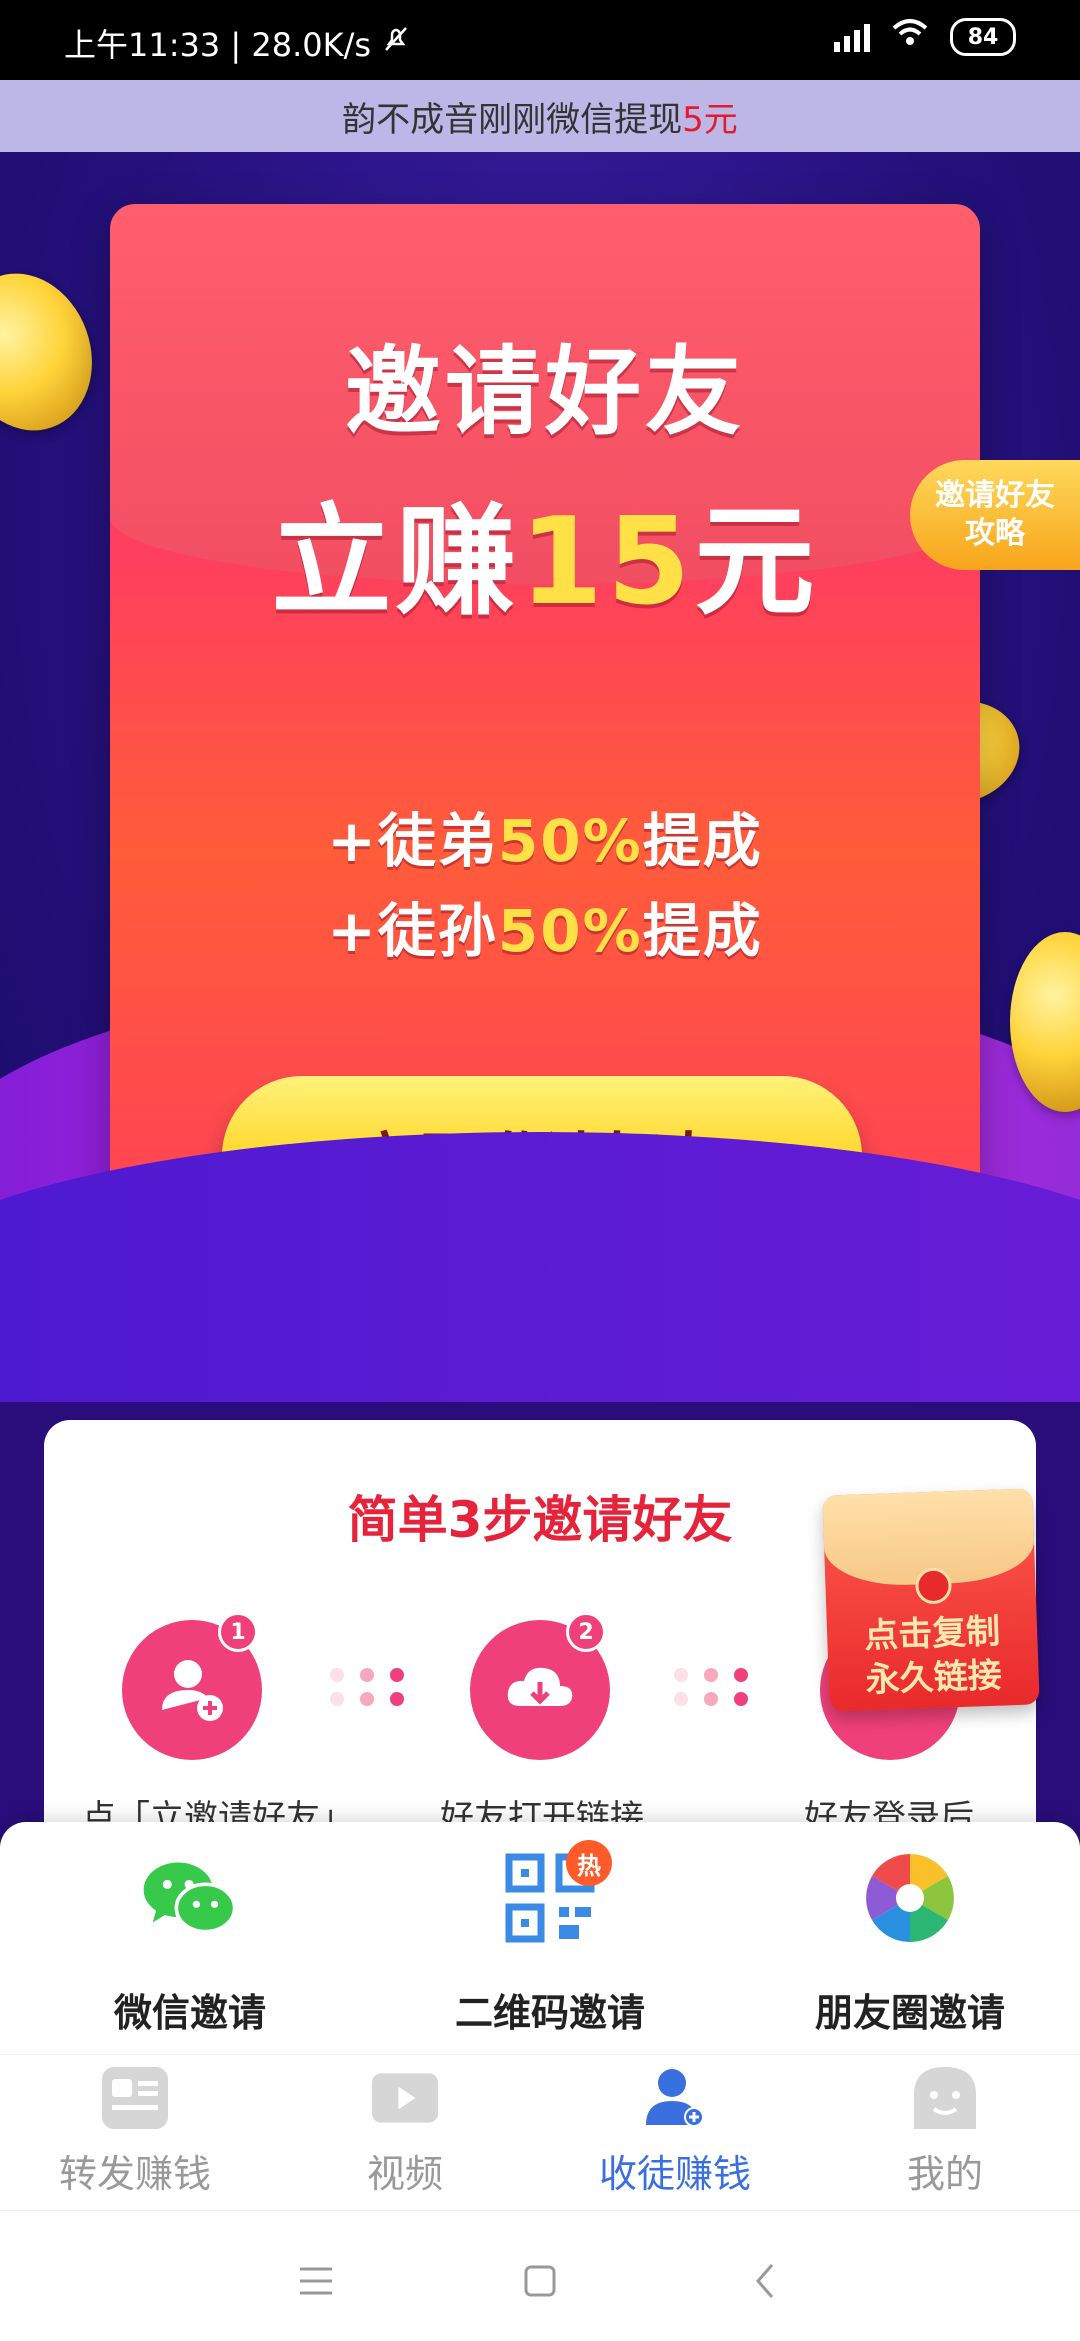  Describe the element at coordinates (933, 1586) in the screenshot. I see `envelope-seal-icon` at that location.